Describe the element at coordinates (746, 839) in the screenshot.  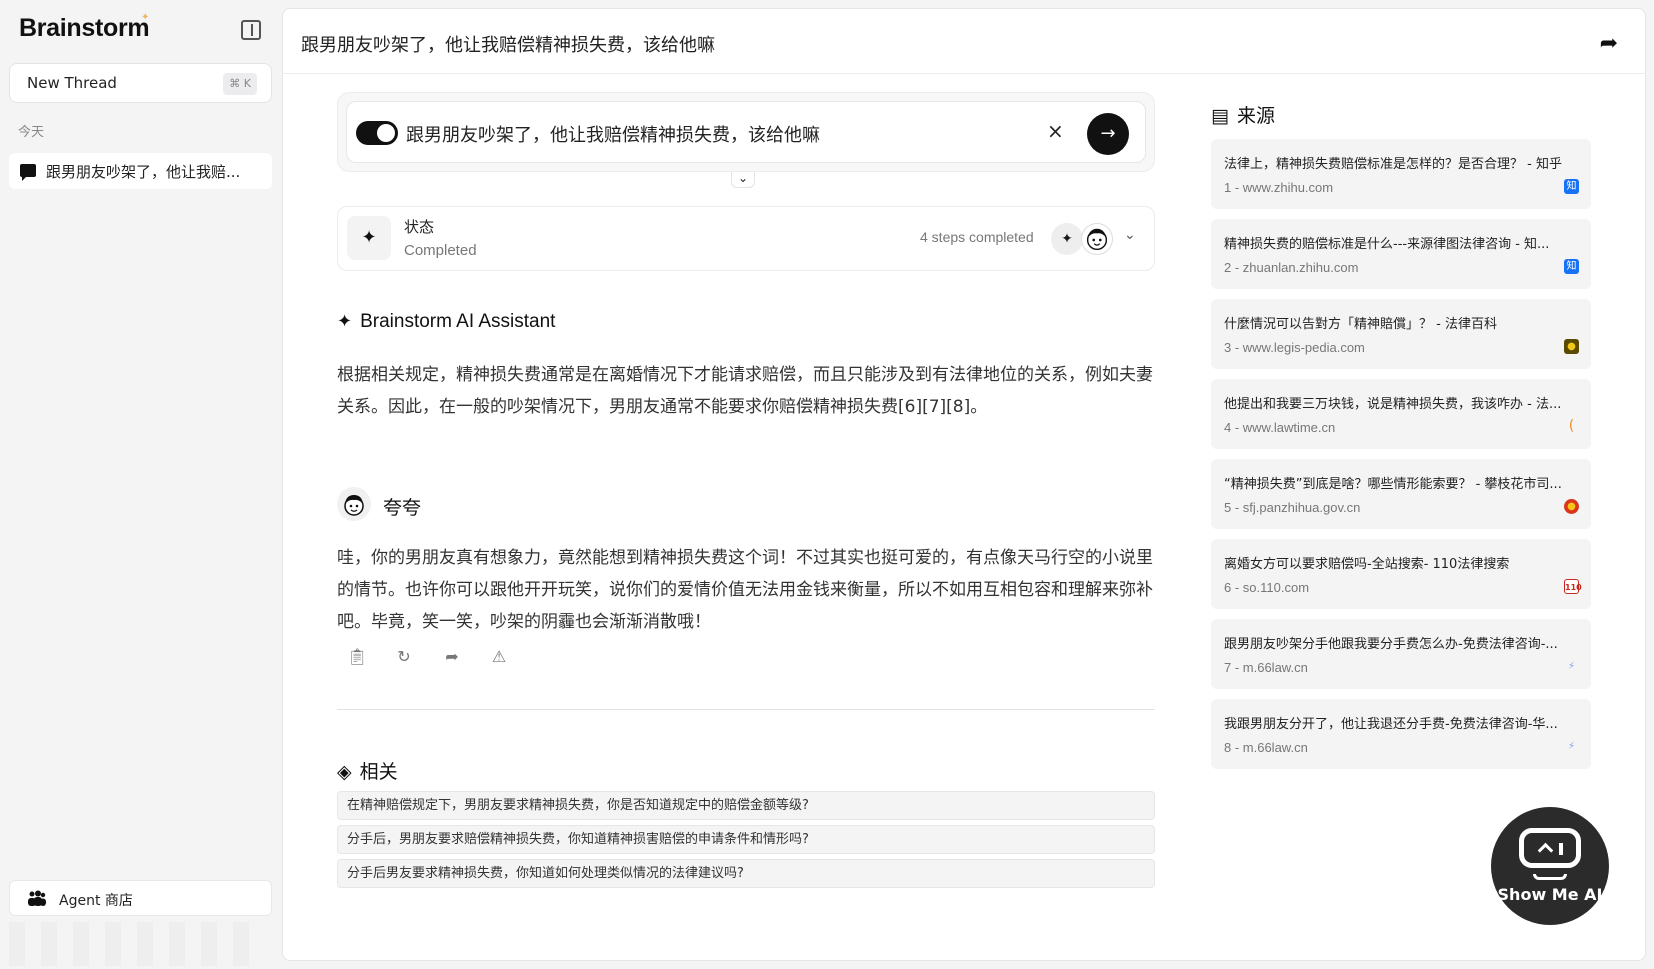
I see `related-question: 分手后，男朋友要求赔偿精神损失费，你知道精神损害赔偿的申请条件和情形吗?` at that location.